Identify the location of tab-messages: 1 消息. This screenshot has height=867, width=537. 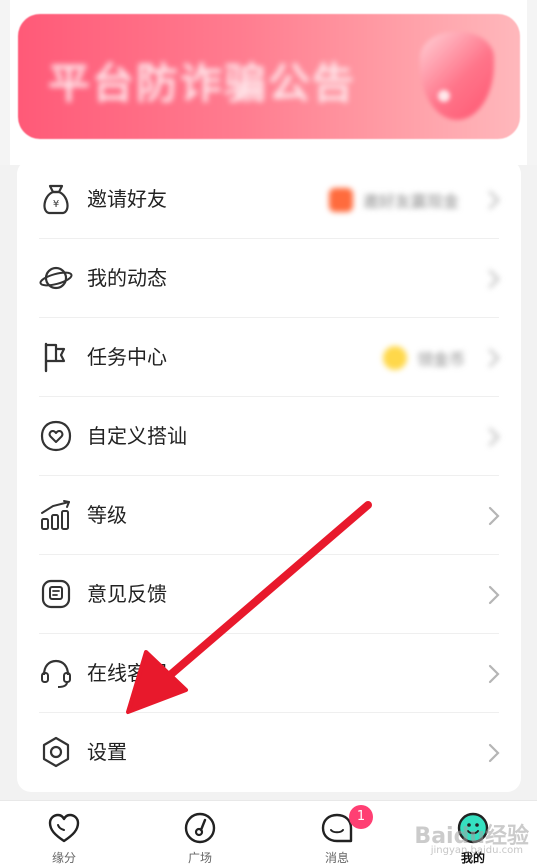
(337, 834).